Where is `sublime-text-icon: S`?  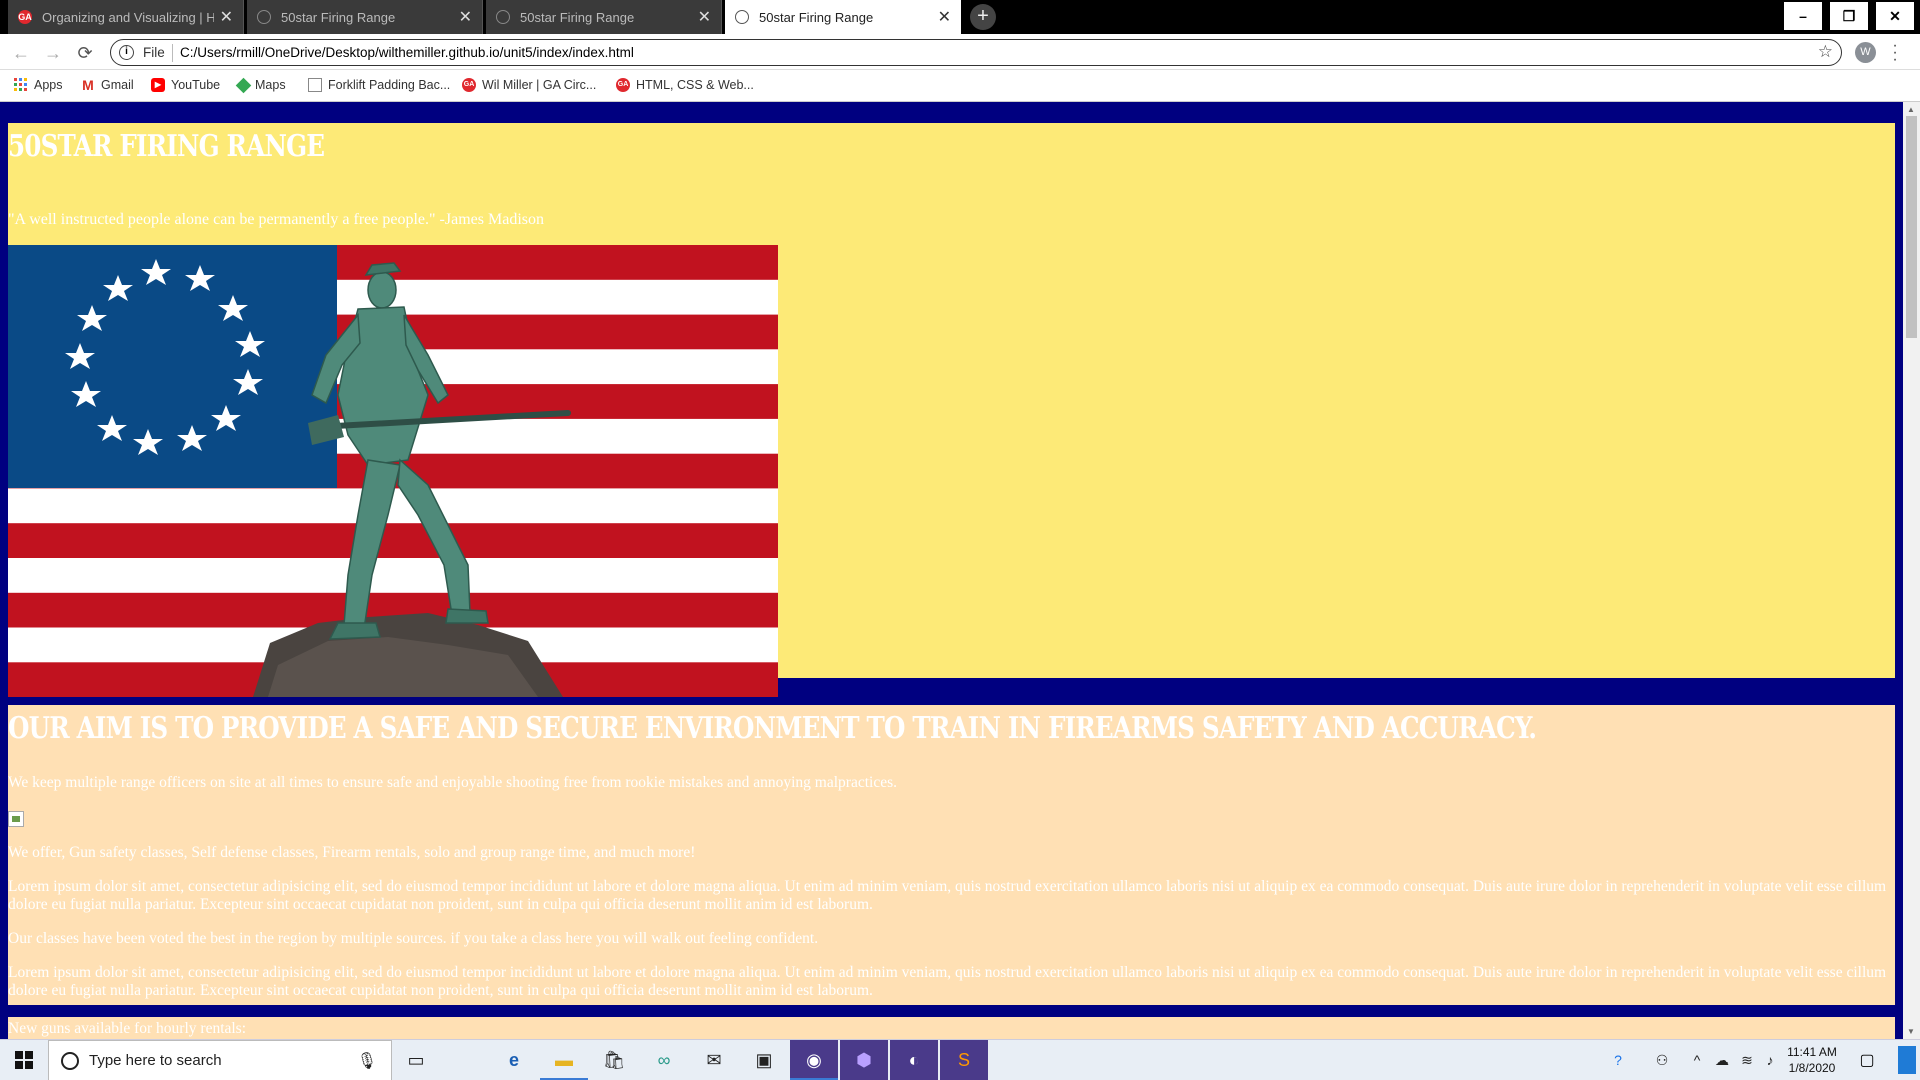
sublime-text-icon: S is located at coordinates (964, 1060).